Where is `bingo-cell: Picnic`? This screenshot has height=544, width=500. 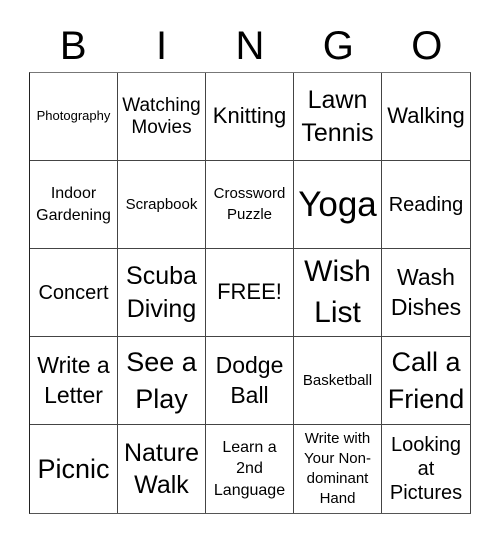 bingo-cell: Picnic is located at coordinates (74, 469).